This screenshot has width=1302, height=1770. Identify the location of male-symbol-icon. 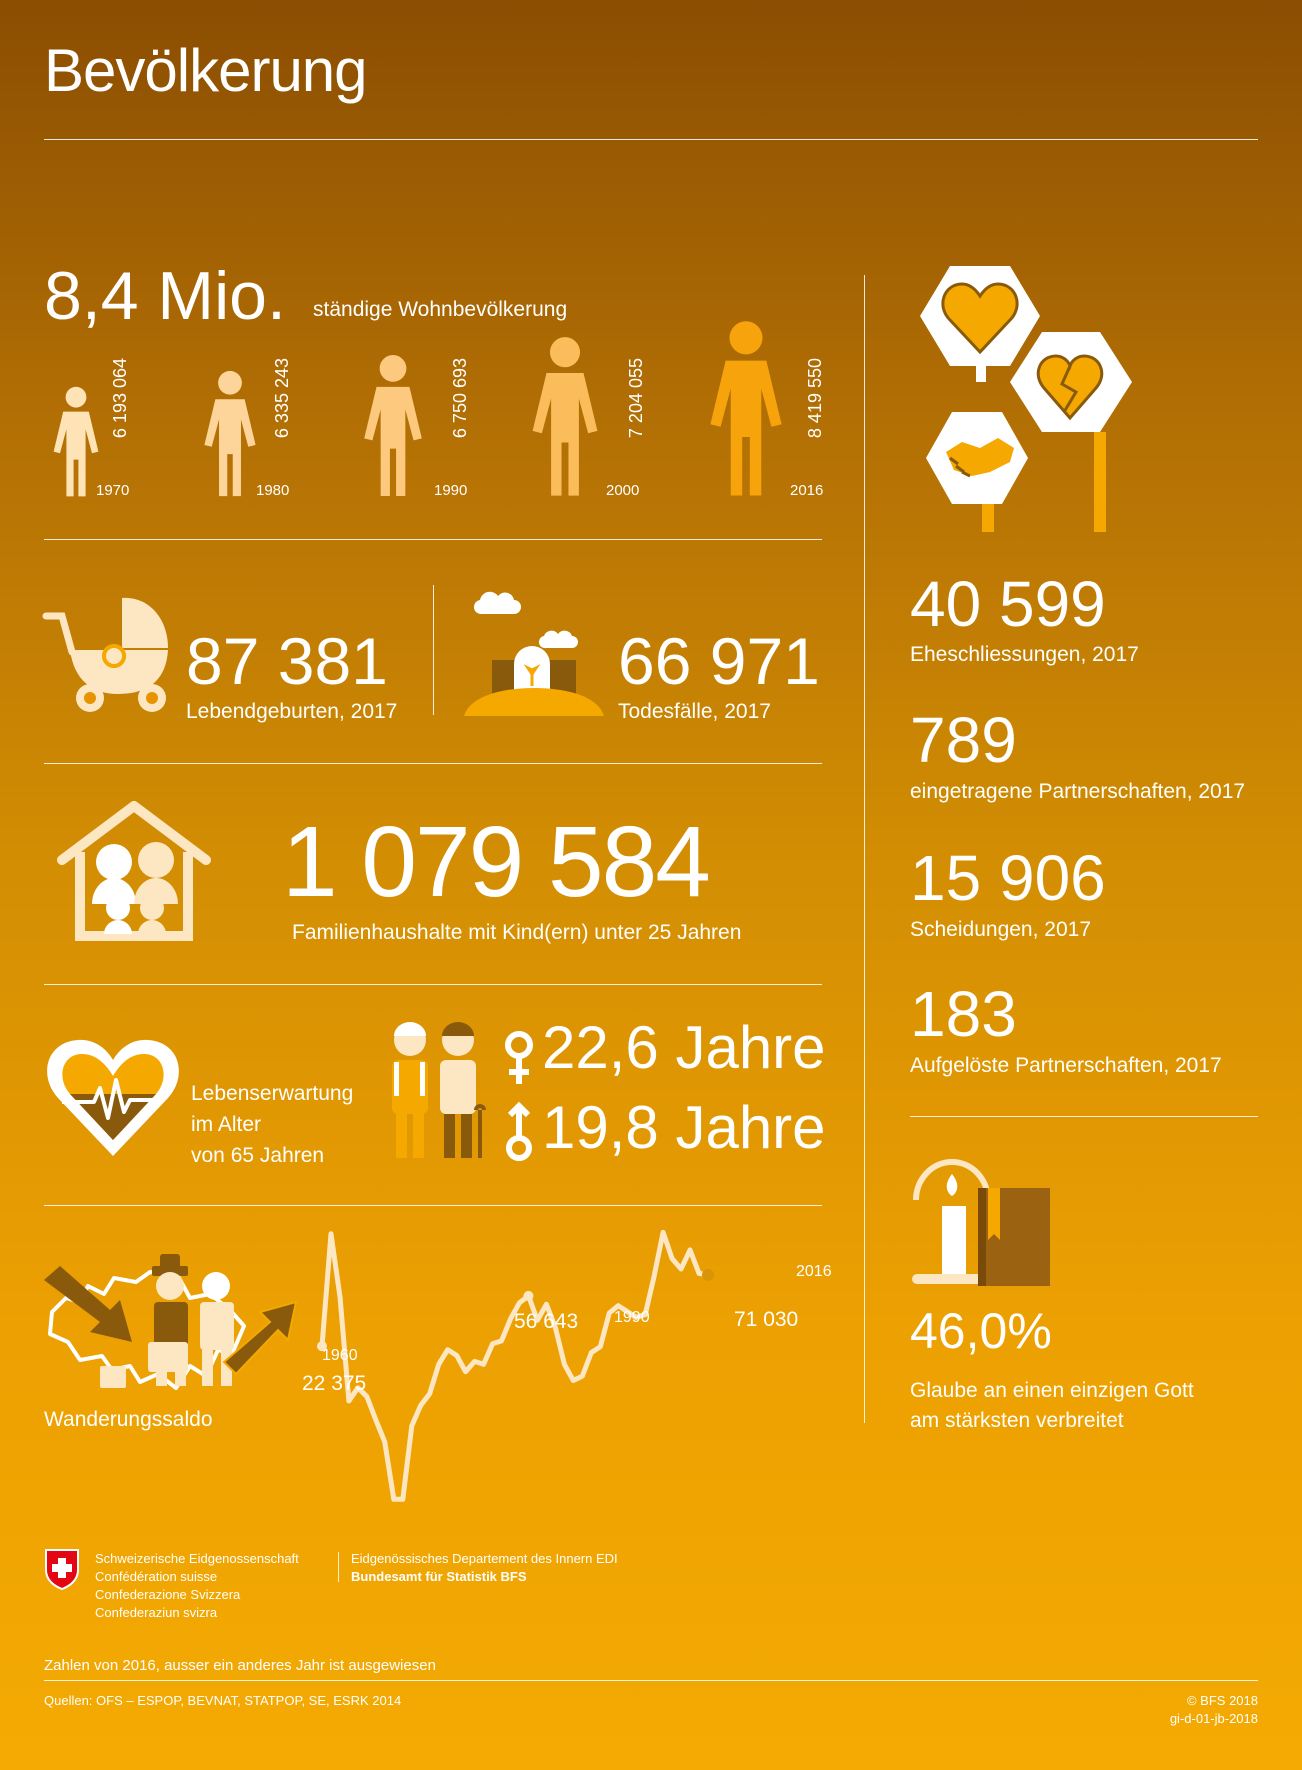
(519, 1131).